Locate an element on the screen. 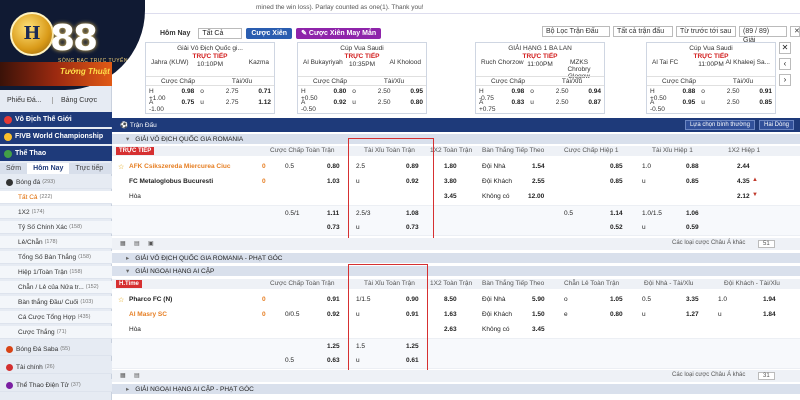 This screenshot has height=400, width=800. away-team: Al Masry SC is located at coordinates (148, 314).